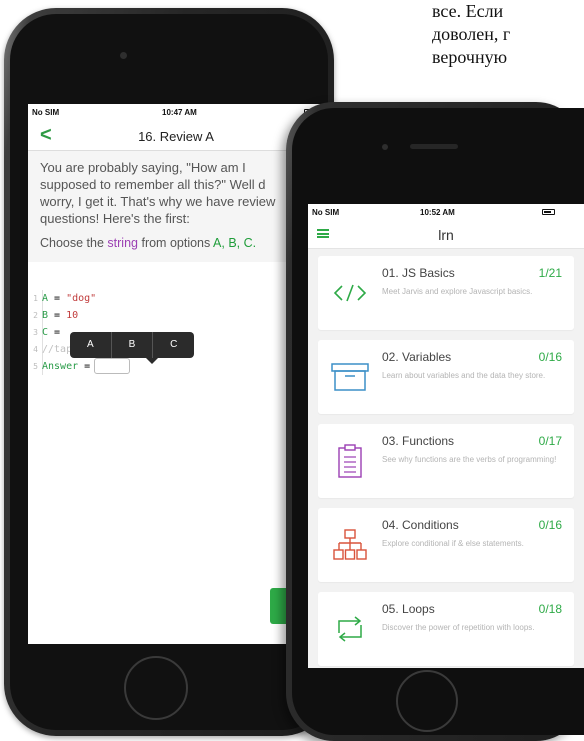 The height and width of the screenshot is (741, 584). I want to click on code-token: Answer, so click(60, 366).